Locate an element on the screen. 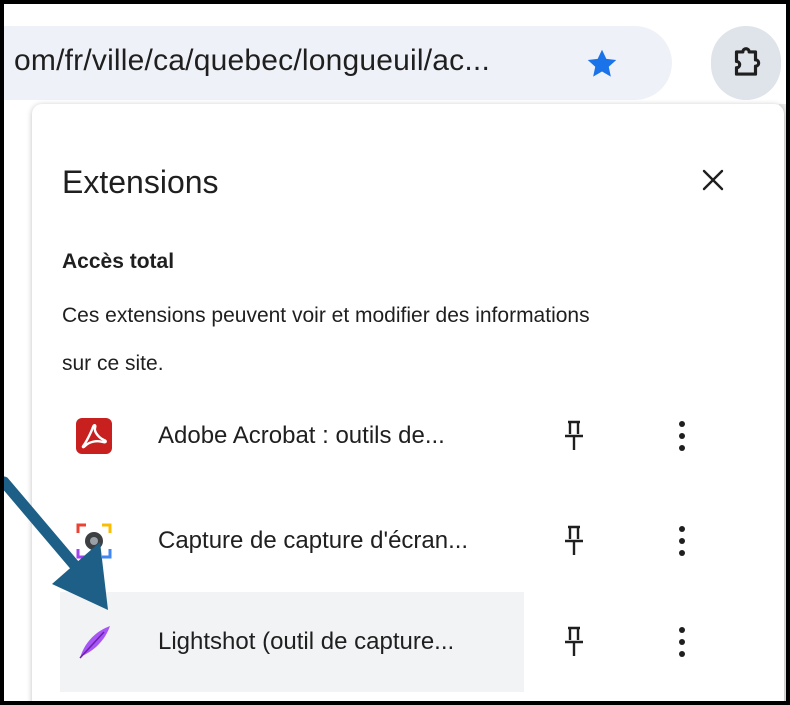 The width and height of the screenshot is (790, 705). close-icon is located at coordinates (713, 180).